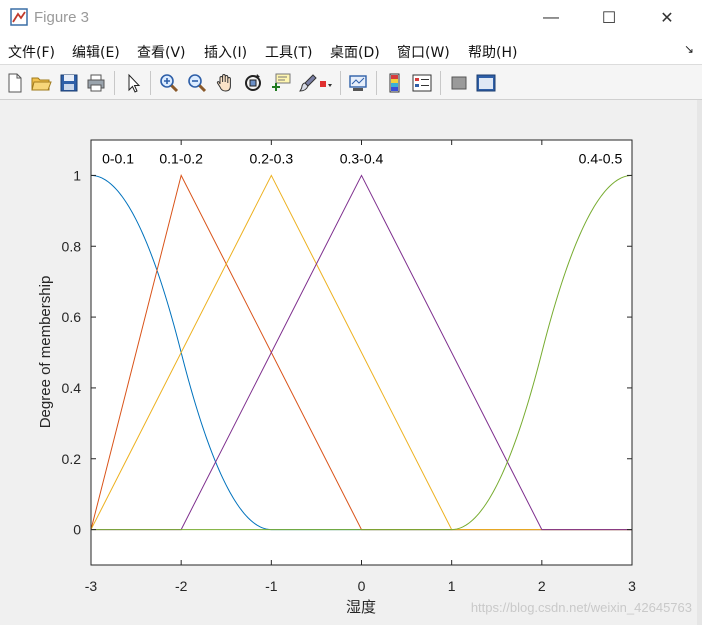 The image size is (702, 625). What do you see at coordinates (308, 83) in the screenshot?
I see `brush-icon` at bounding box center [308, 83].